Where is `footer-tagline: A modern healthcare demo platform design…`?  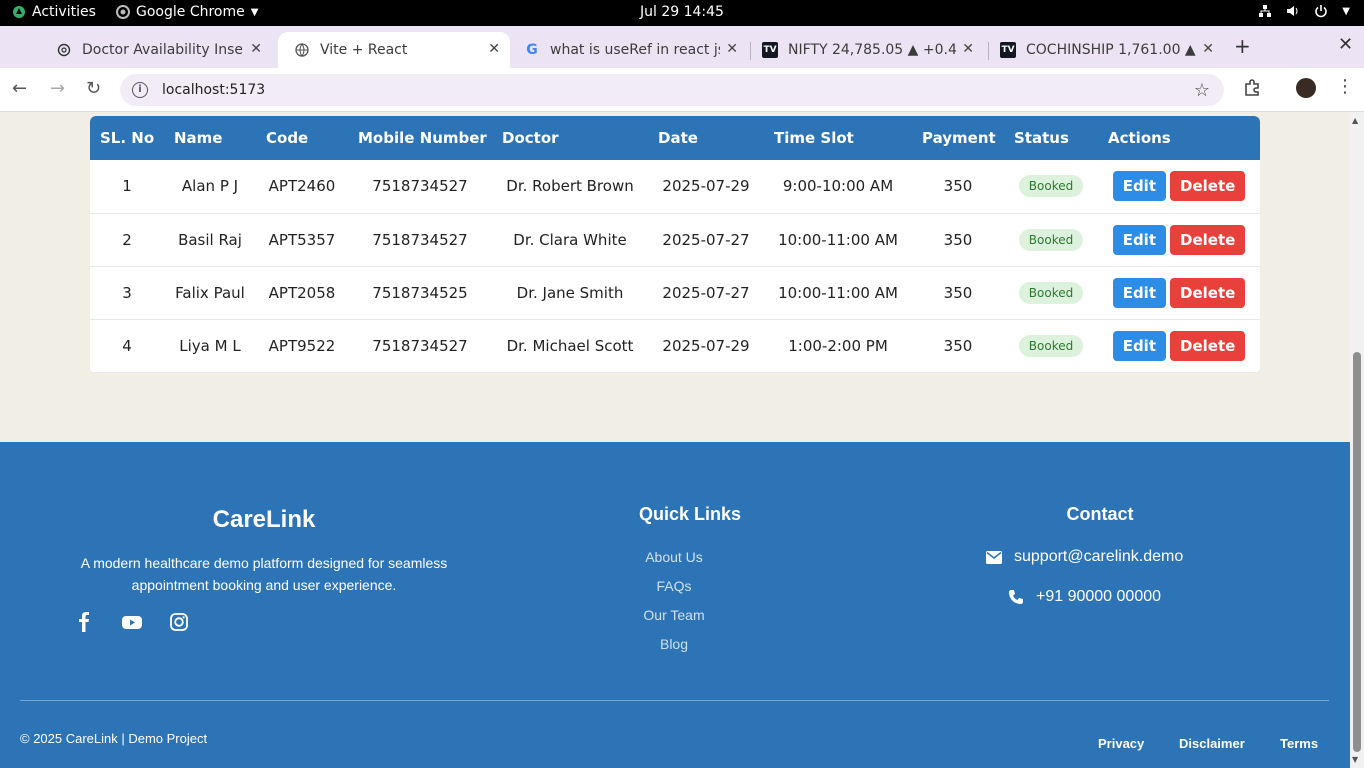 footer-tagline: A modern healthcare demo platform design… is located at coordinates (264, 574).